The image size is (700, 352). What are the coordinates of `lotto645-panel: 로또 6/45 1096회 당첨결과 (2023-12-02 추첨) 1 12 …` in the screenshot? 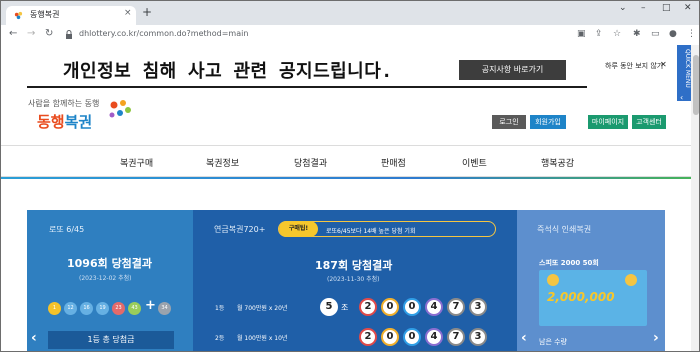 It's located at (110, 280).